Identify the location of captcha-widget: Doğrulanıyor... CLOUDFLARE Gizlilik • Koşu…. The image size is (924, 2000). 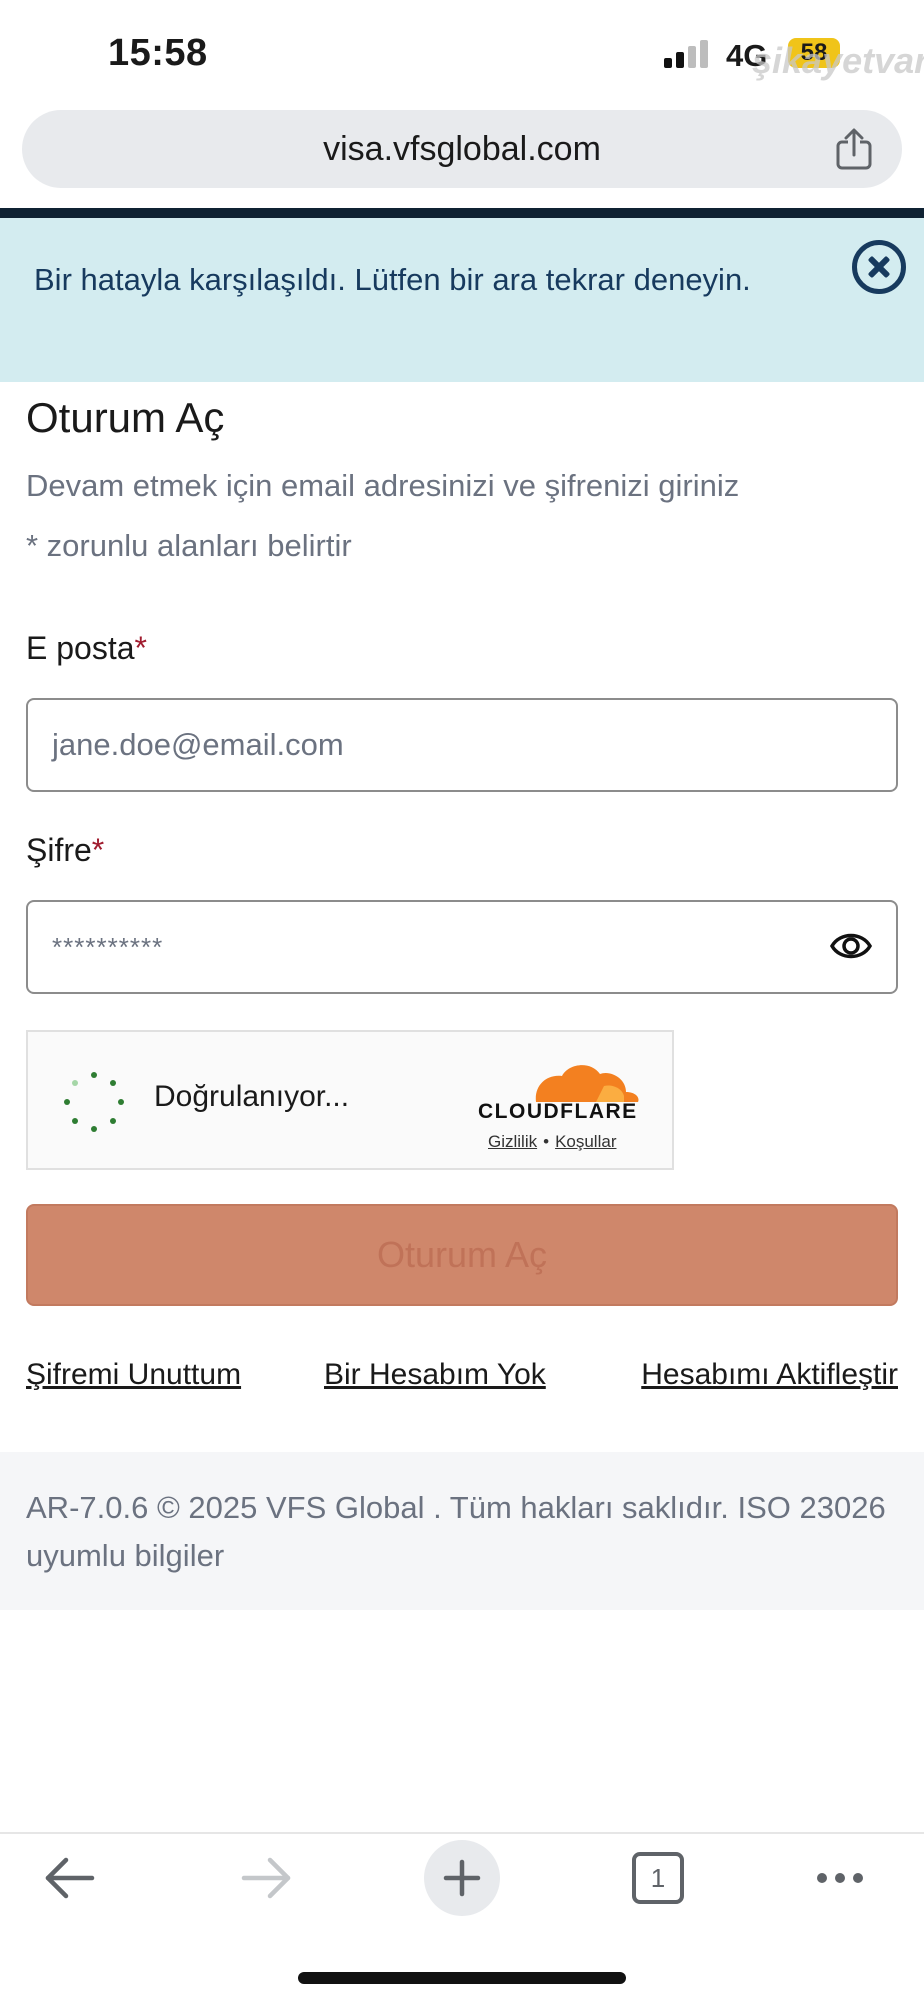
(350, 1100).